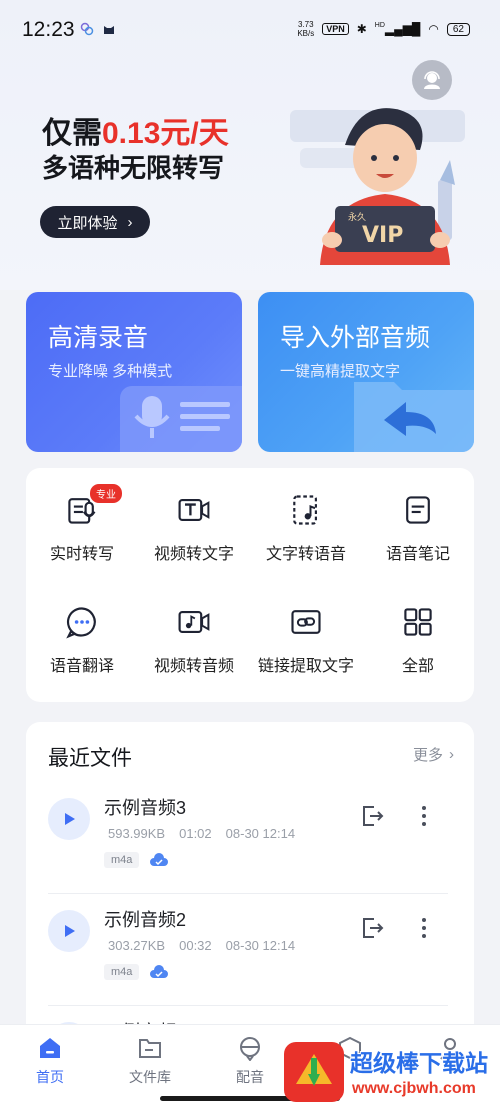 Image resolution: width=500 pixels, height=1112 pixels. What do you see at coordinates (250, 1049) in the screenshot?
I see `dubbing-icon` at bounding box center [250, 1049].